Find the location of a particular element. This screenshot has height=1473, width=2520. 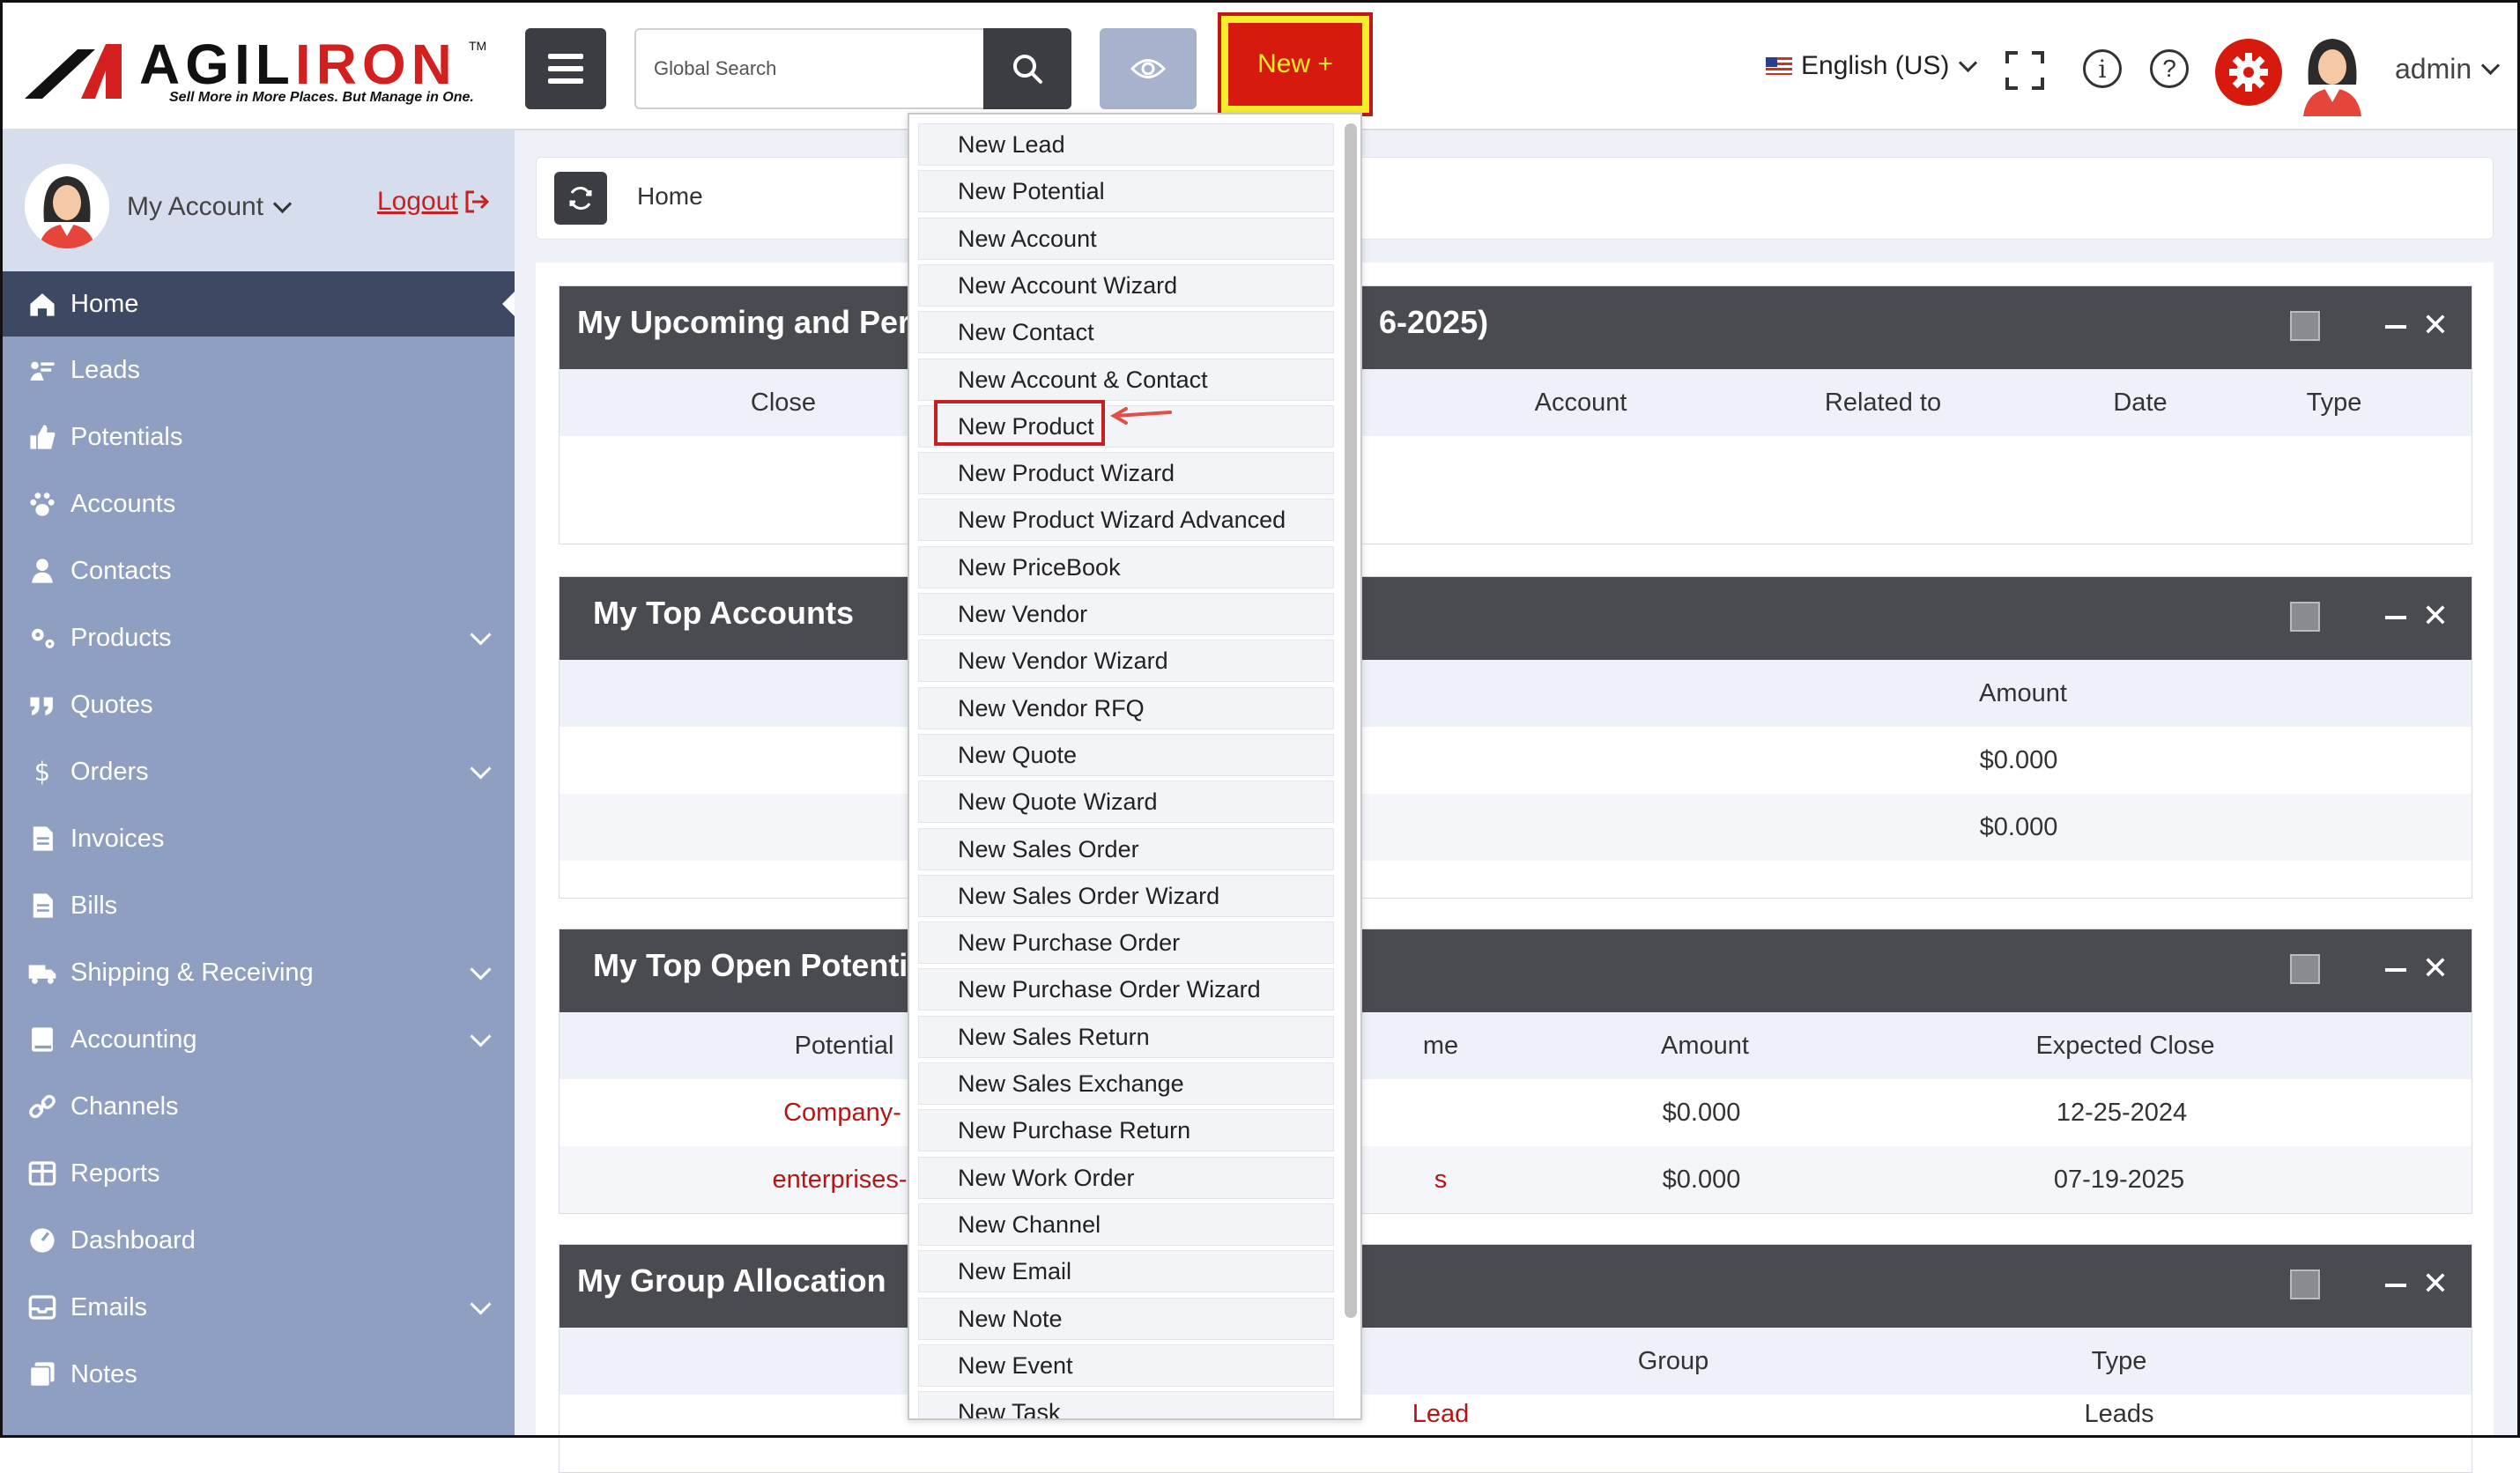

menu-item-new-purchase-order-wizard: New Purchase Order Wizard is located at coordinates (1126, 989).